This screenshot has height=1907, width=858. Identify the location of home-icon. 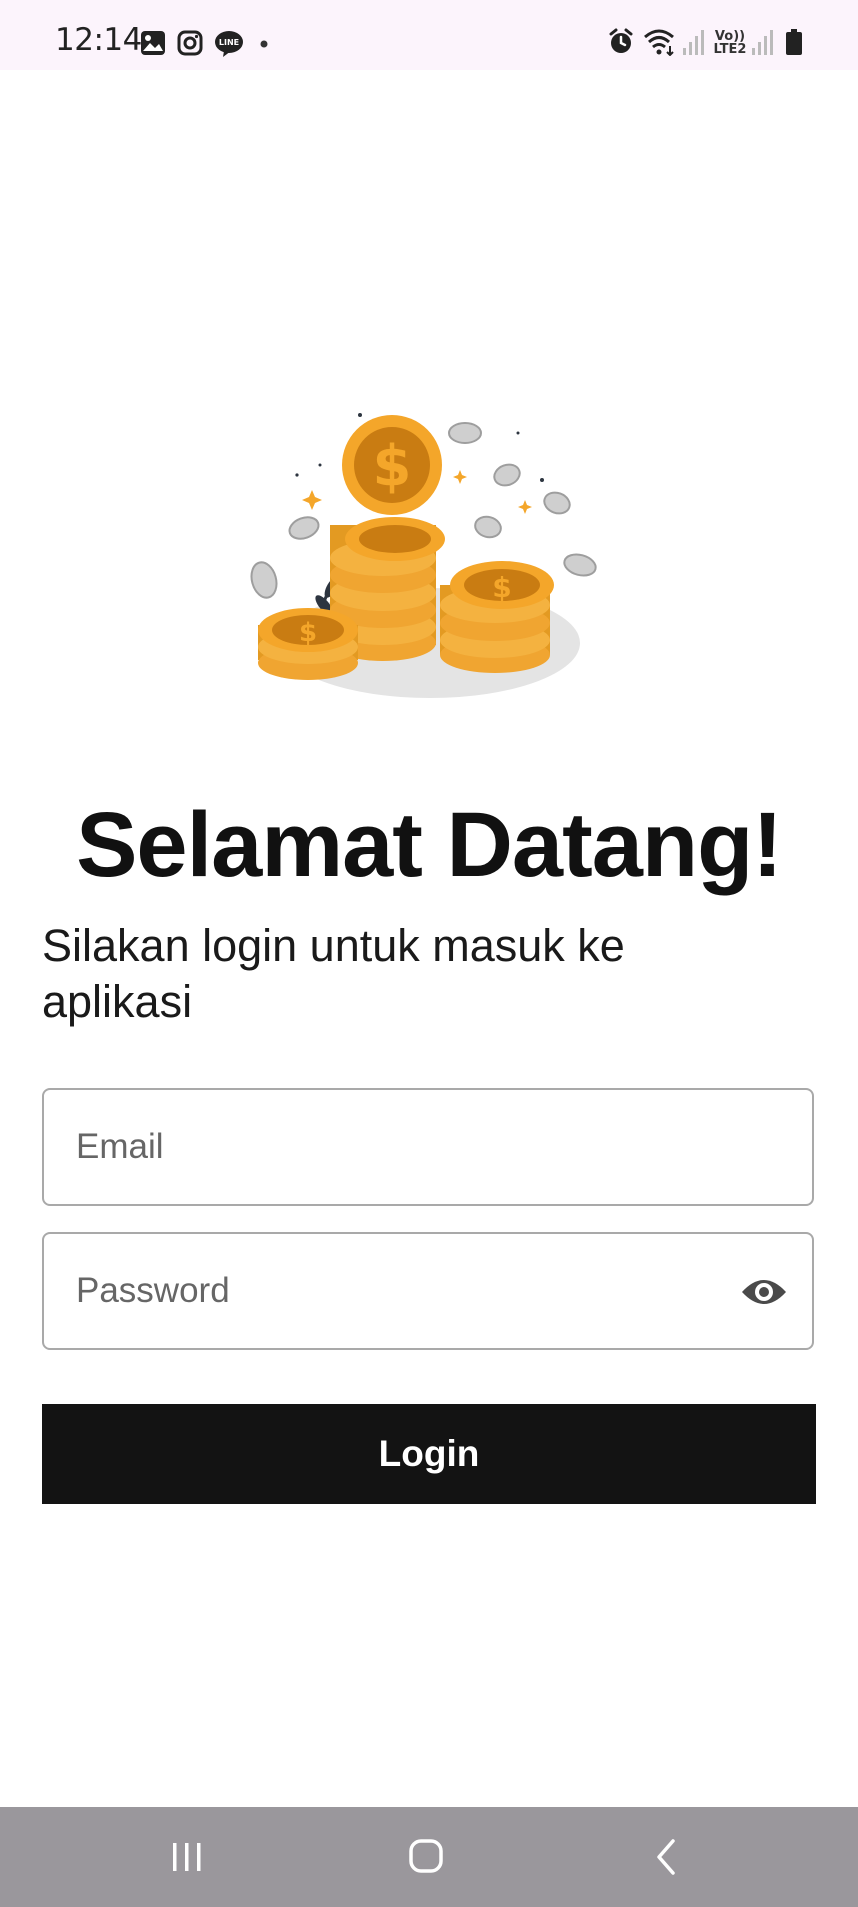
(427, 1857).